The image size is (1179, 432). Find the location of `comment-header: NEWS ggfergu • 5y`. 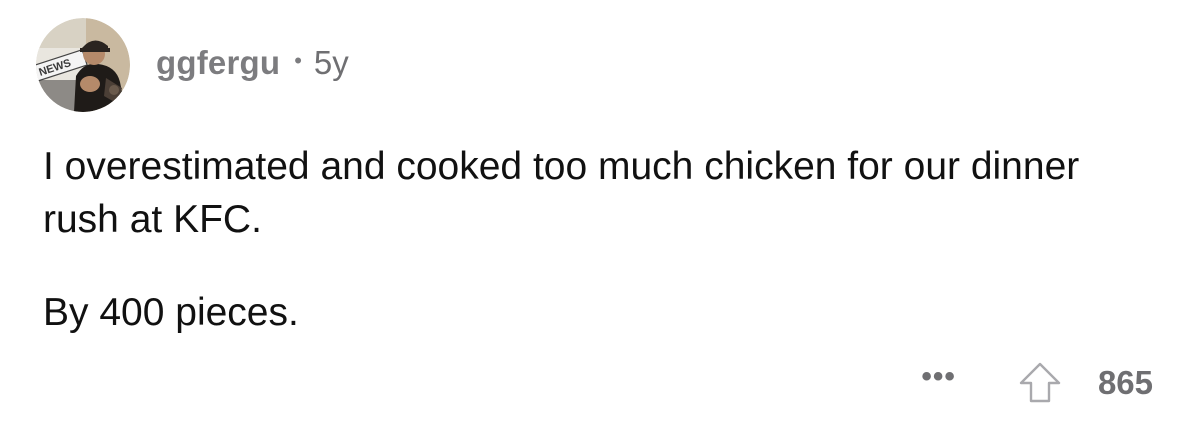

comment-header: NEWS ggfergu • 5y is located at coordinates (192, 65).